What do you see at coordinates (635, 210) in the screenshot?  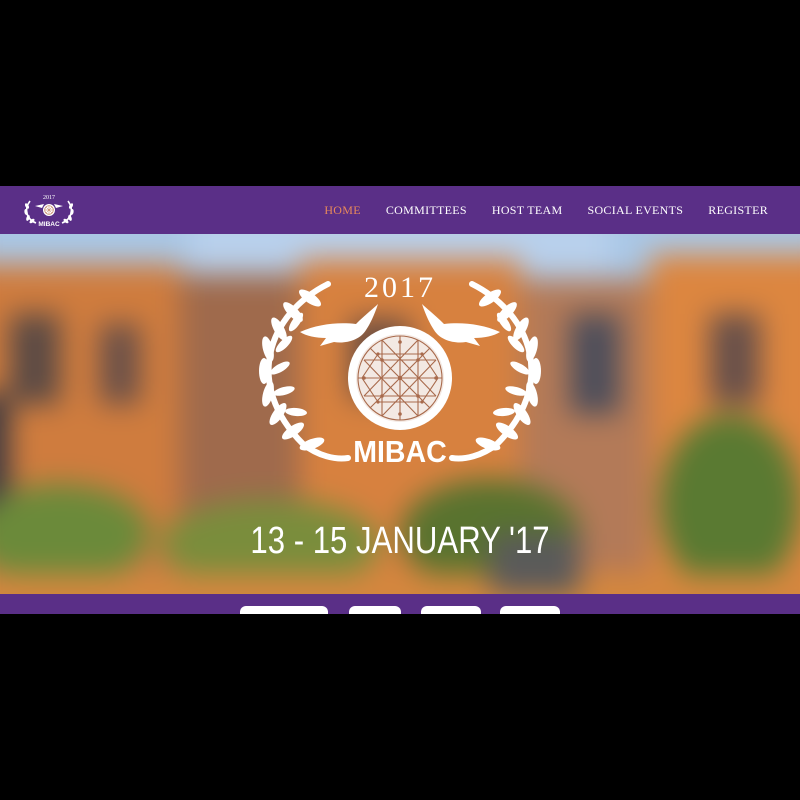 I see `nav-item-social-events: SOCIAL EVENTS` at bounding box center [635, 210].